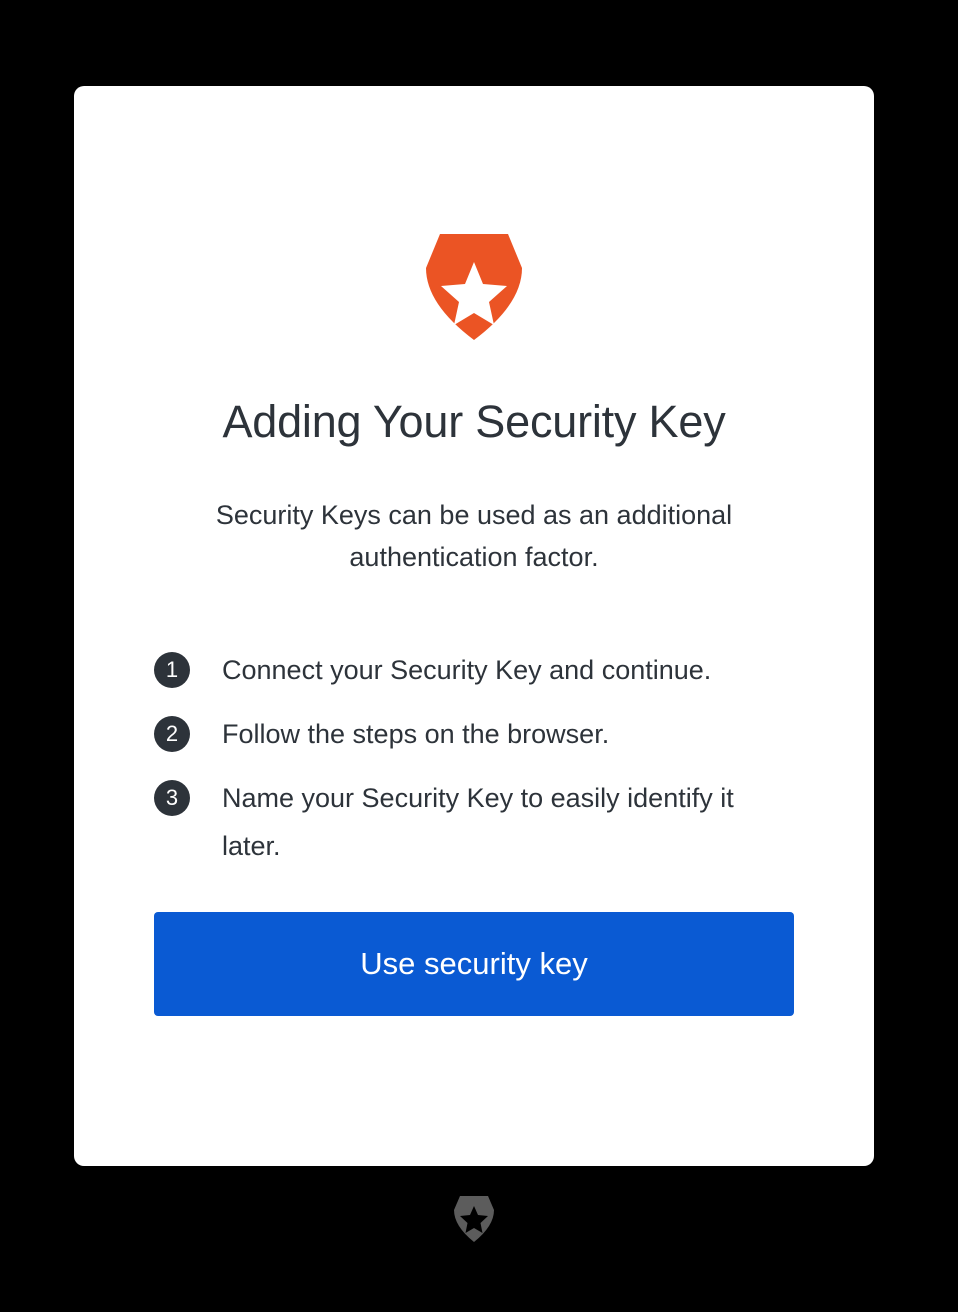  Describe the element at coordinates (172, 798) in the screenshot. I see `step-number-badge: 3` at that location.